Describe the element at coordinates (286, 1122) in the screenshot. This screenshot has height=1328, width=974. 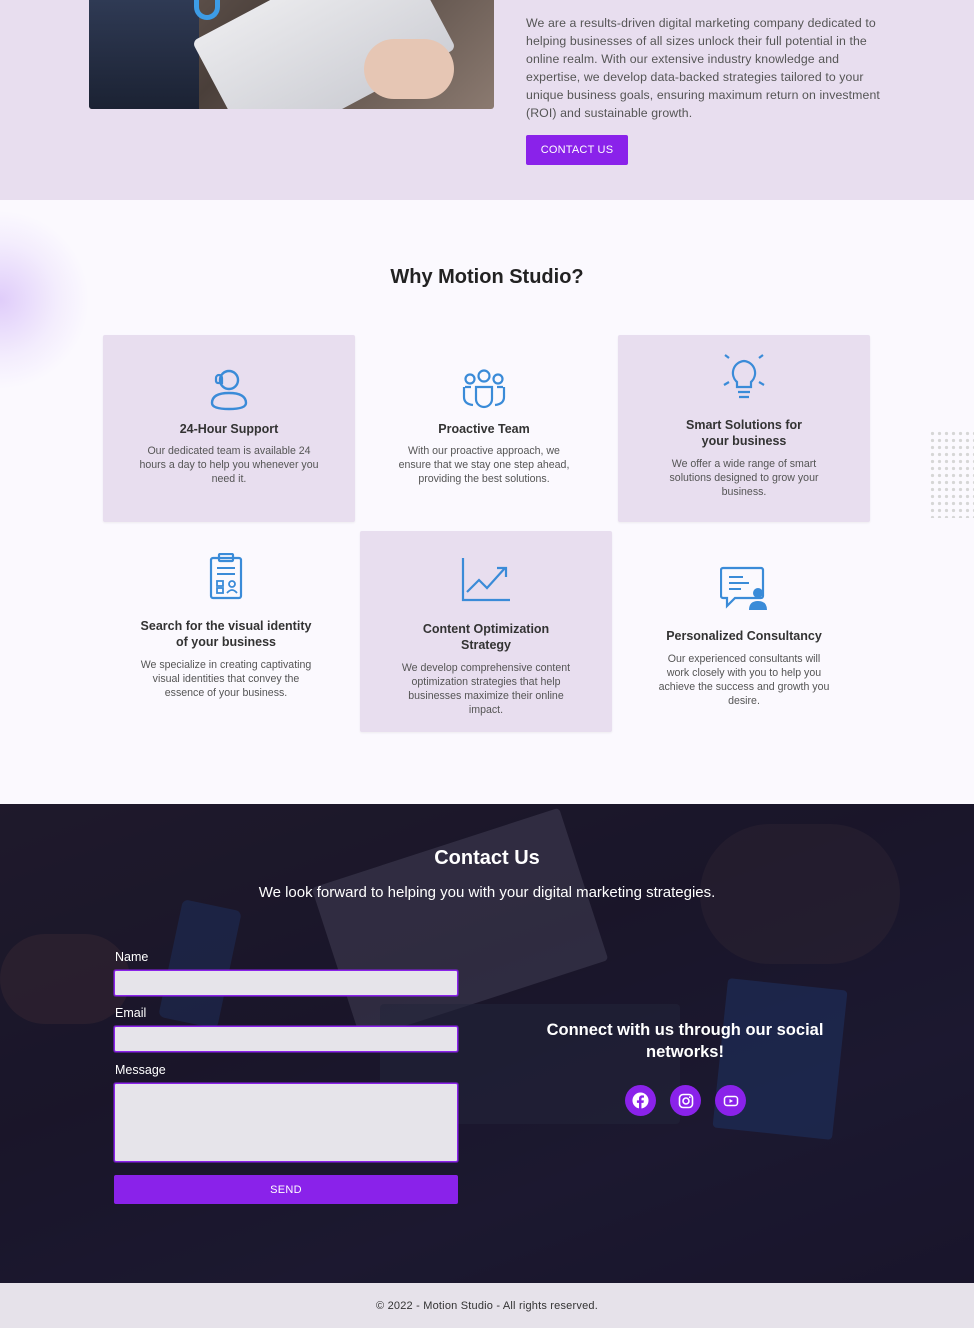
I see `message-field` at that location.